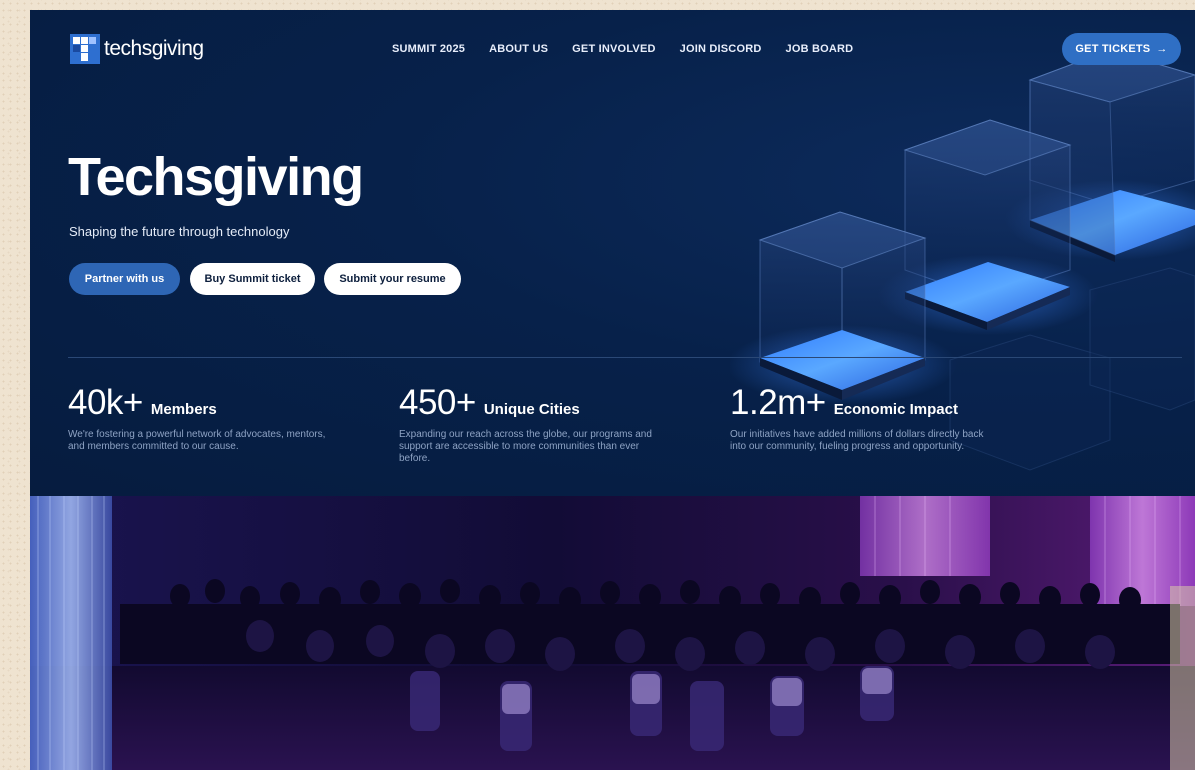 This screenshot has width=1195, height=770. Describe the element at coordinates (85, 49) in the screenshot. I see `techsgiving-logo-mark-icon` at that location.